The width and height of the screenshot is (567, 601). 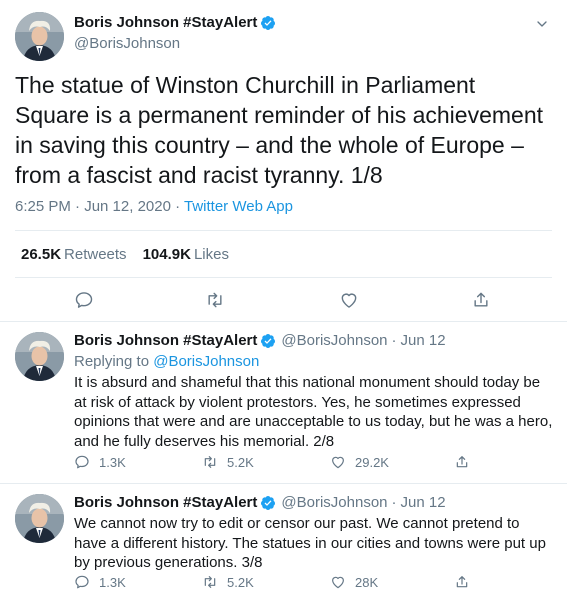 I want to click on like-count: 28K, so click(x=367, y=582).